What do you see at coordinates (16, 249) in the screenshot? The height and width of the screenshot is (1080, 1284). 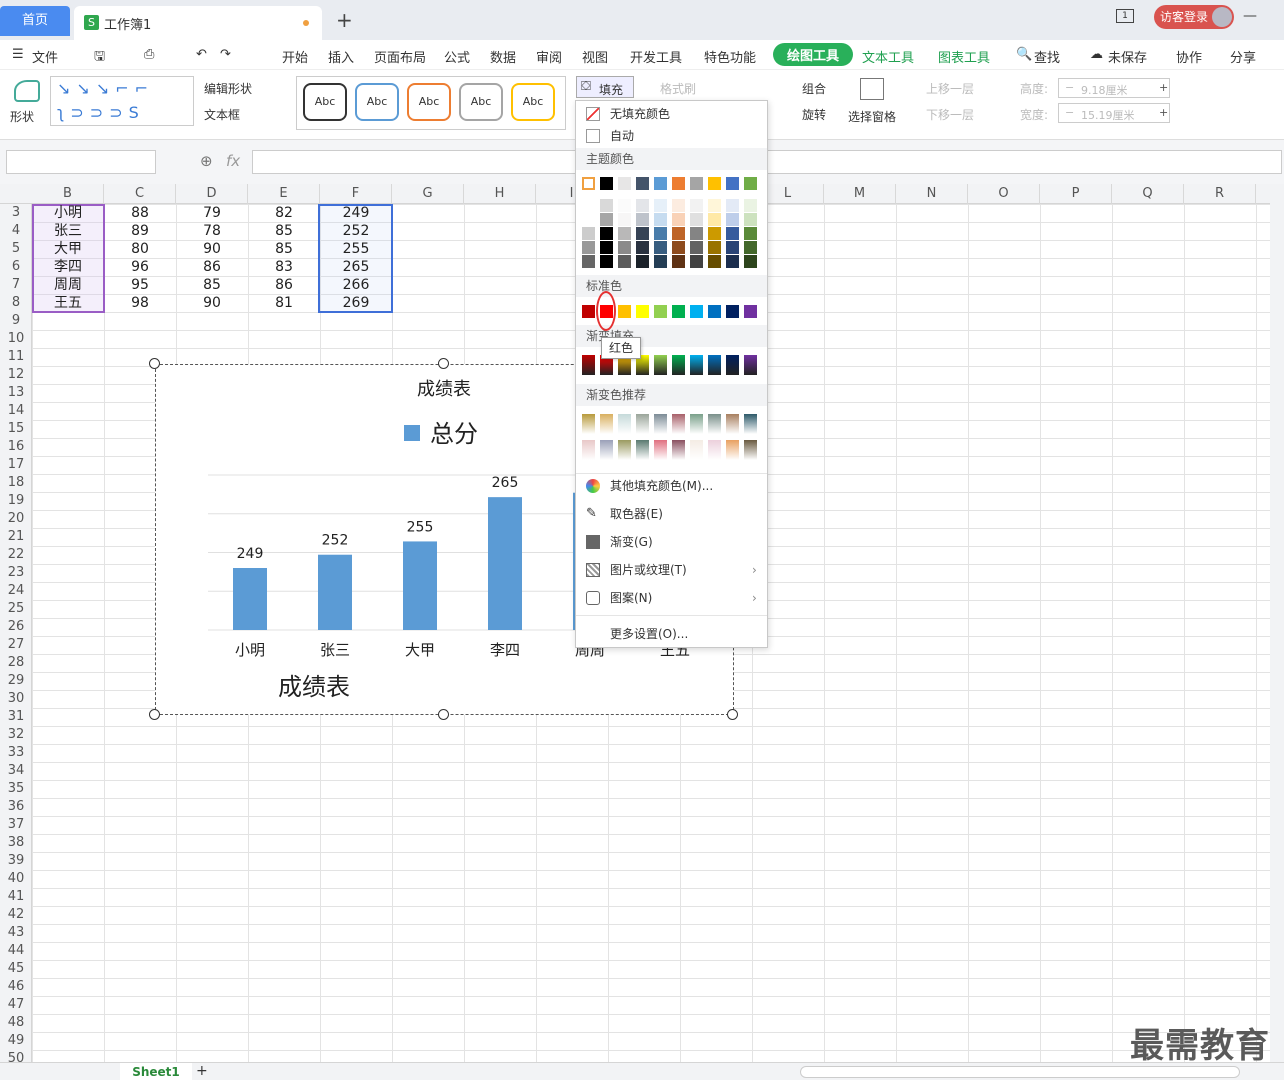 I see `row-header-5: 5` at bounding box center [16, 249].